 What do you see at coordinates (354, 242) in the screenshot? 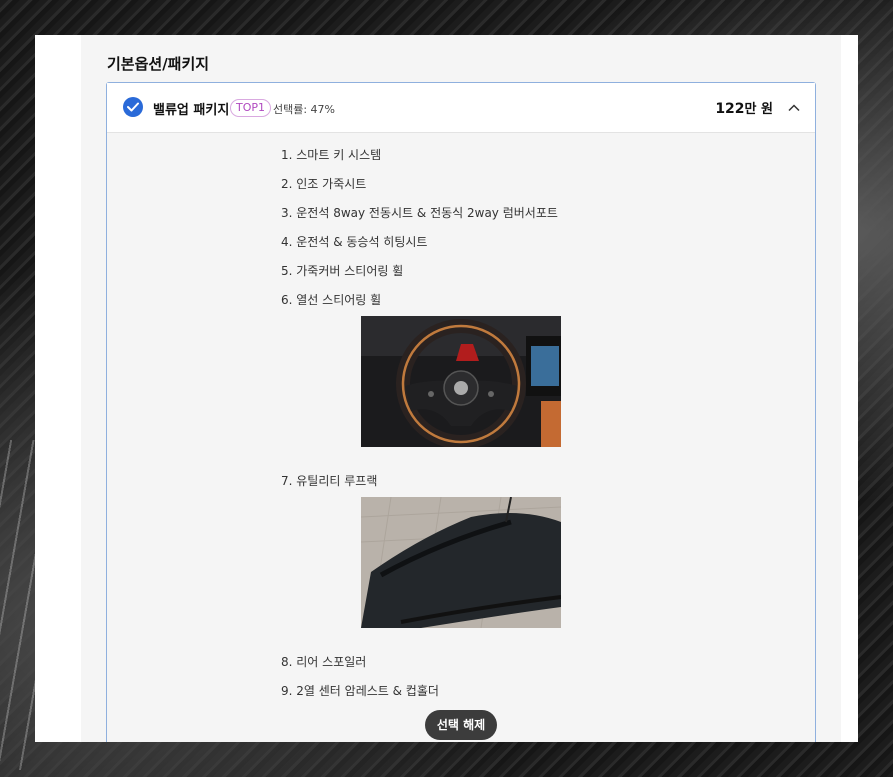
I see `list-item: 4. 운전석 & 동승석 히팅시트` at bounding box center [354, 242].